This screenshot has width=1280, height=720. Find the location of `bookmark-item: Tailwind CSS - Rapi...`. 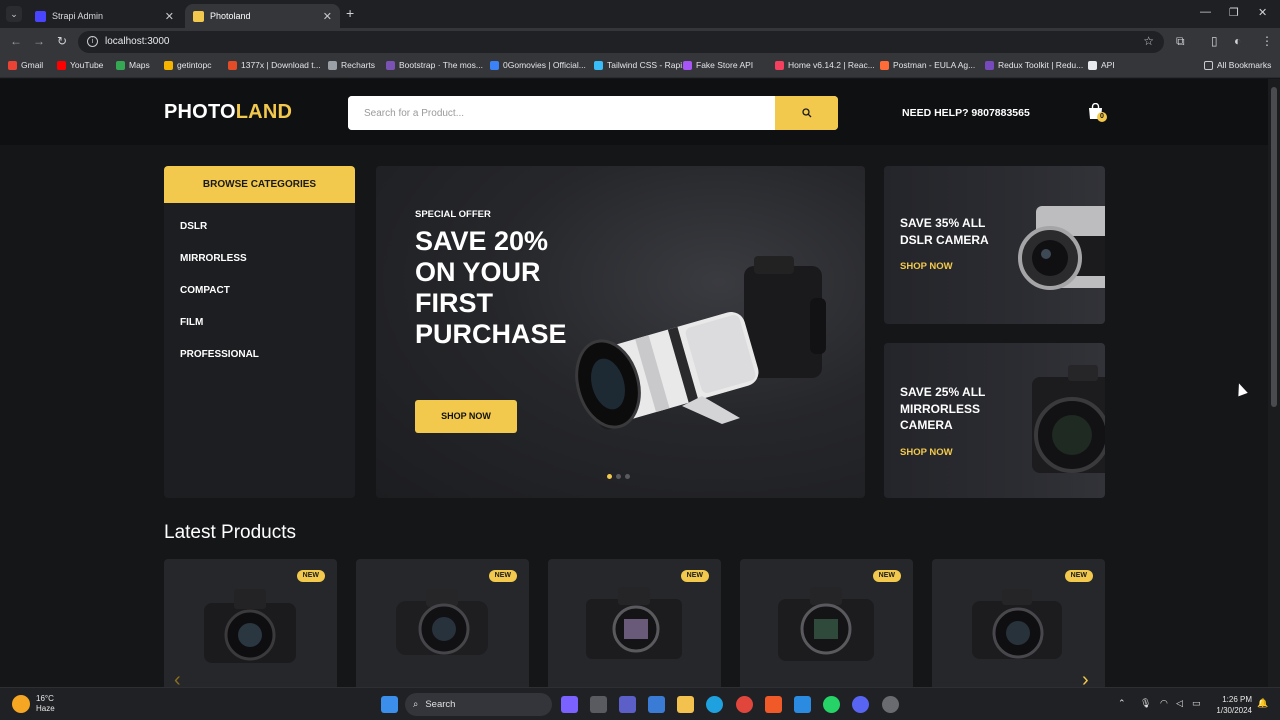

bookmark-item: Tailwind CSS - Rapi... is located at coordinates (641, 65).